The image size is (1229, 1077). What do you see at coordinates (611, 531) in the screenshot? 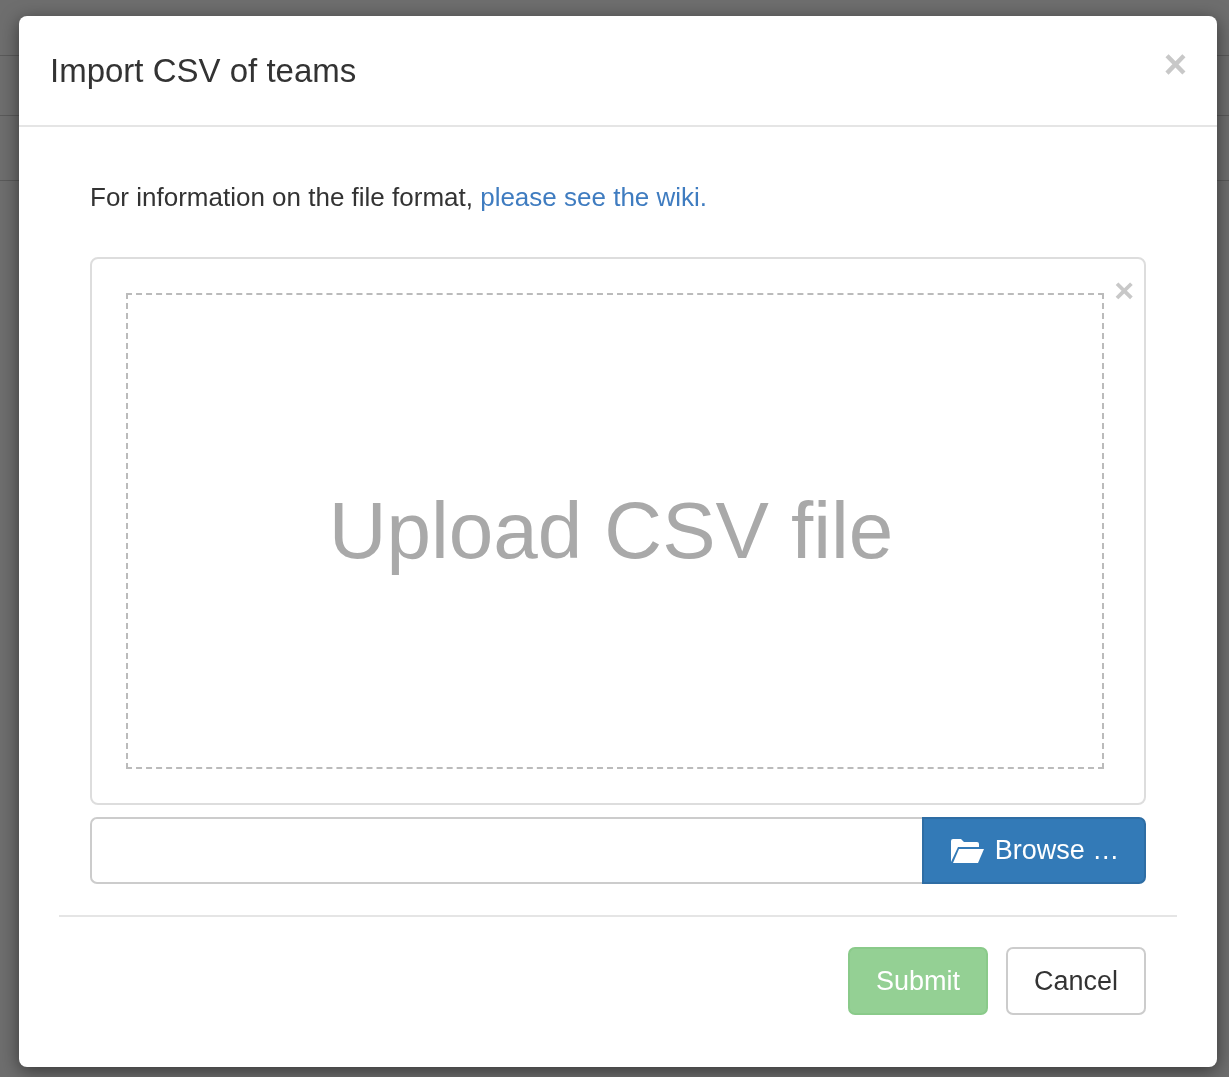
I see `drop-caption: Upload CSV file` at bounding box center [611, 531].